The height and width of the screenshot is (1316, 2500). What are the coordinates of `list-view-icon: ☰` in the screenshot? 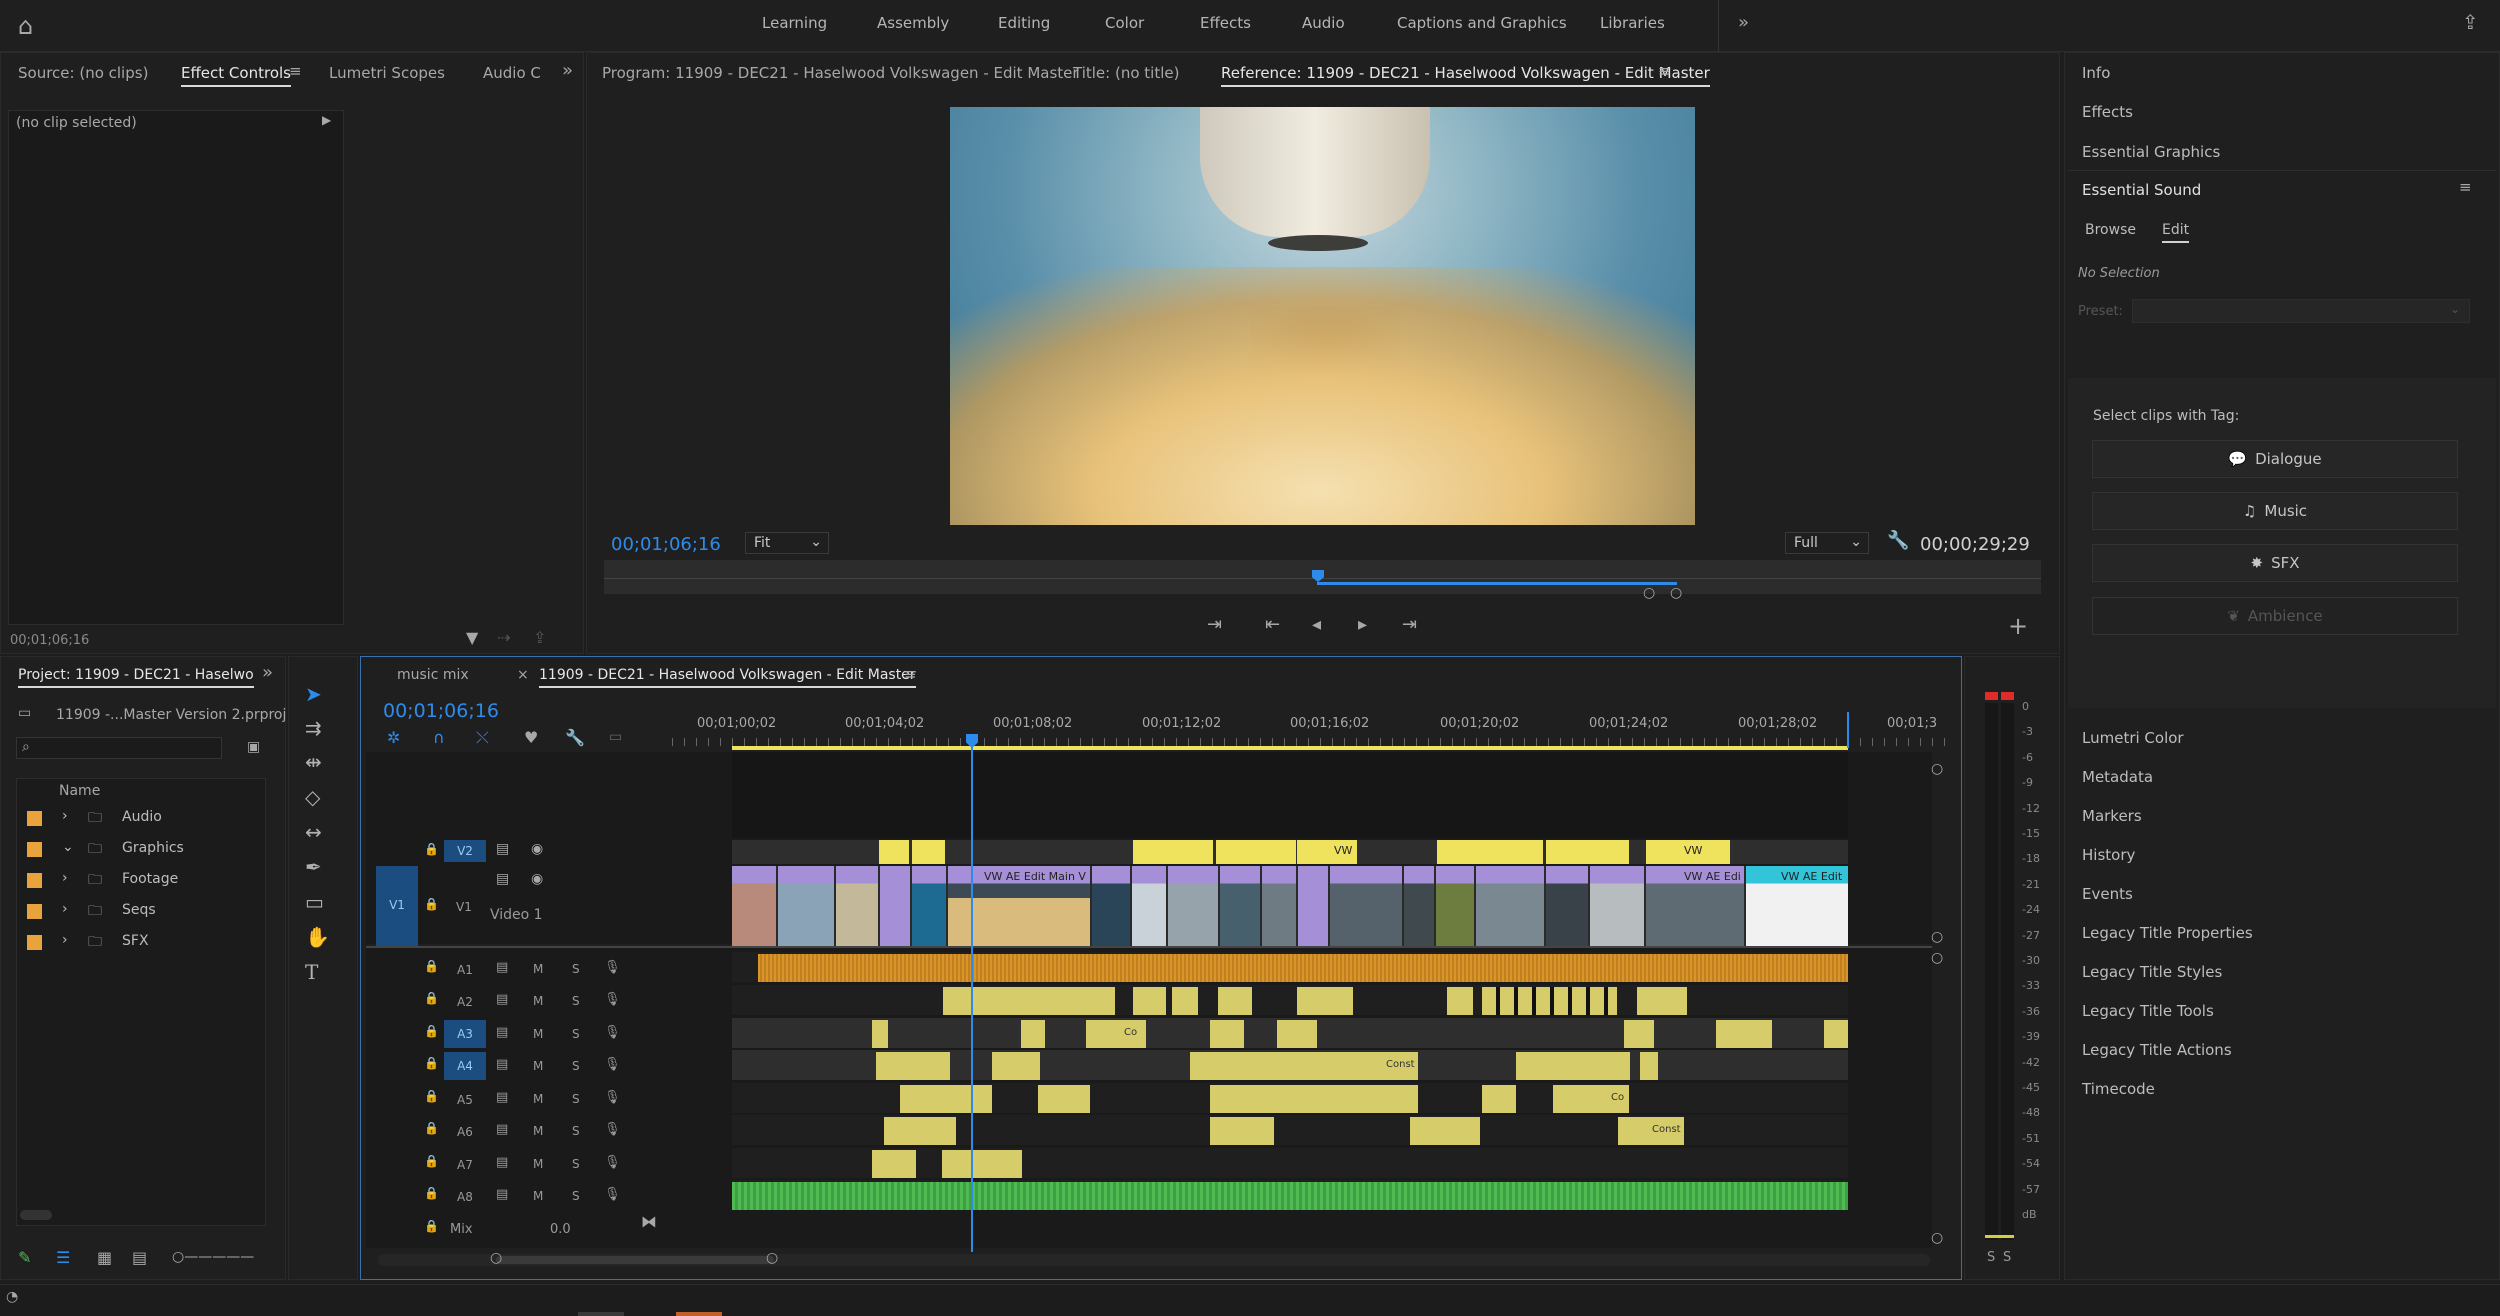 It's located at (63, 1258).